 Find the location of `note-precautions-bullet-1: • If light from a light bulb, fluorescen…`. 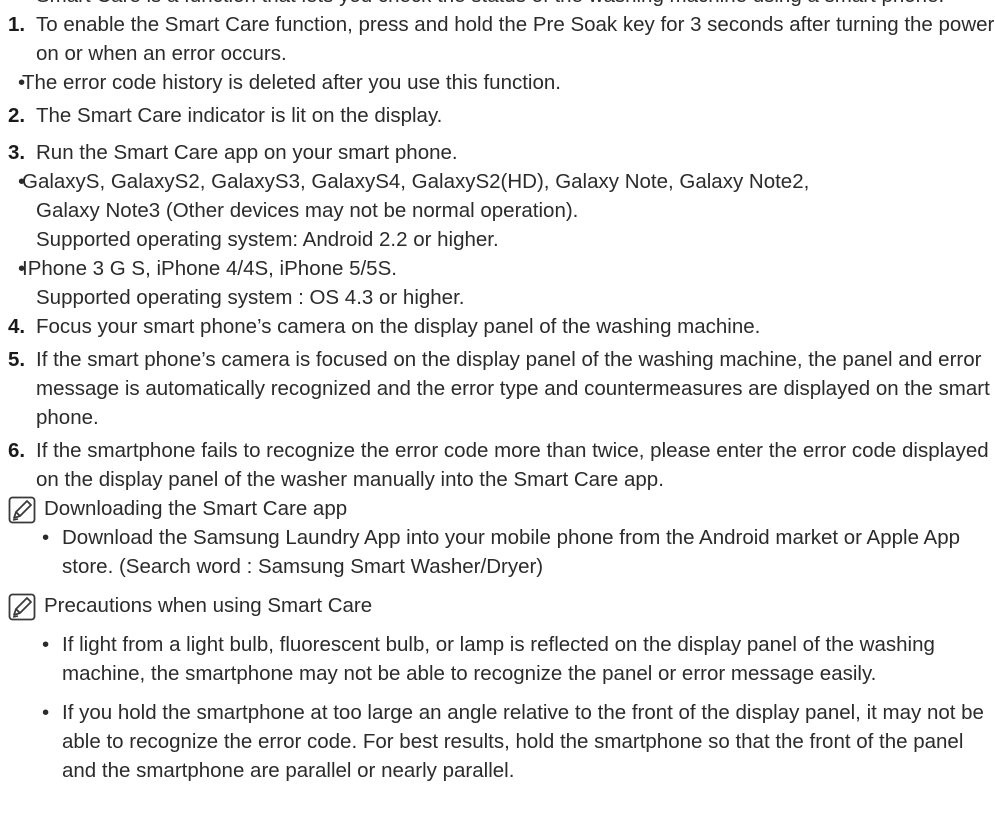

note-precautions-bullet-1: • If light from a light bulb, fluorescen… is located at coordinates (497, 659).